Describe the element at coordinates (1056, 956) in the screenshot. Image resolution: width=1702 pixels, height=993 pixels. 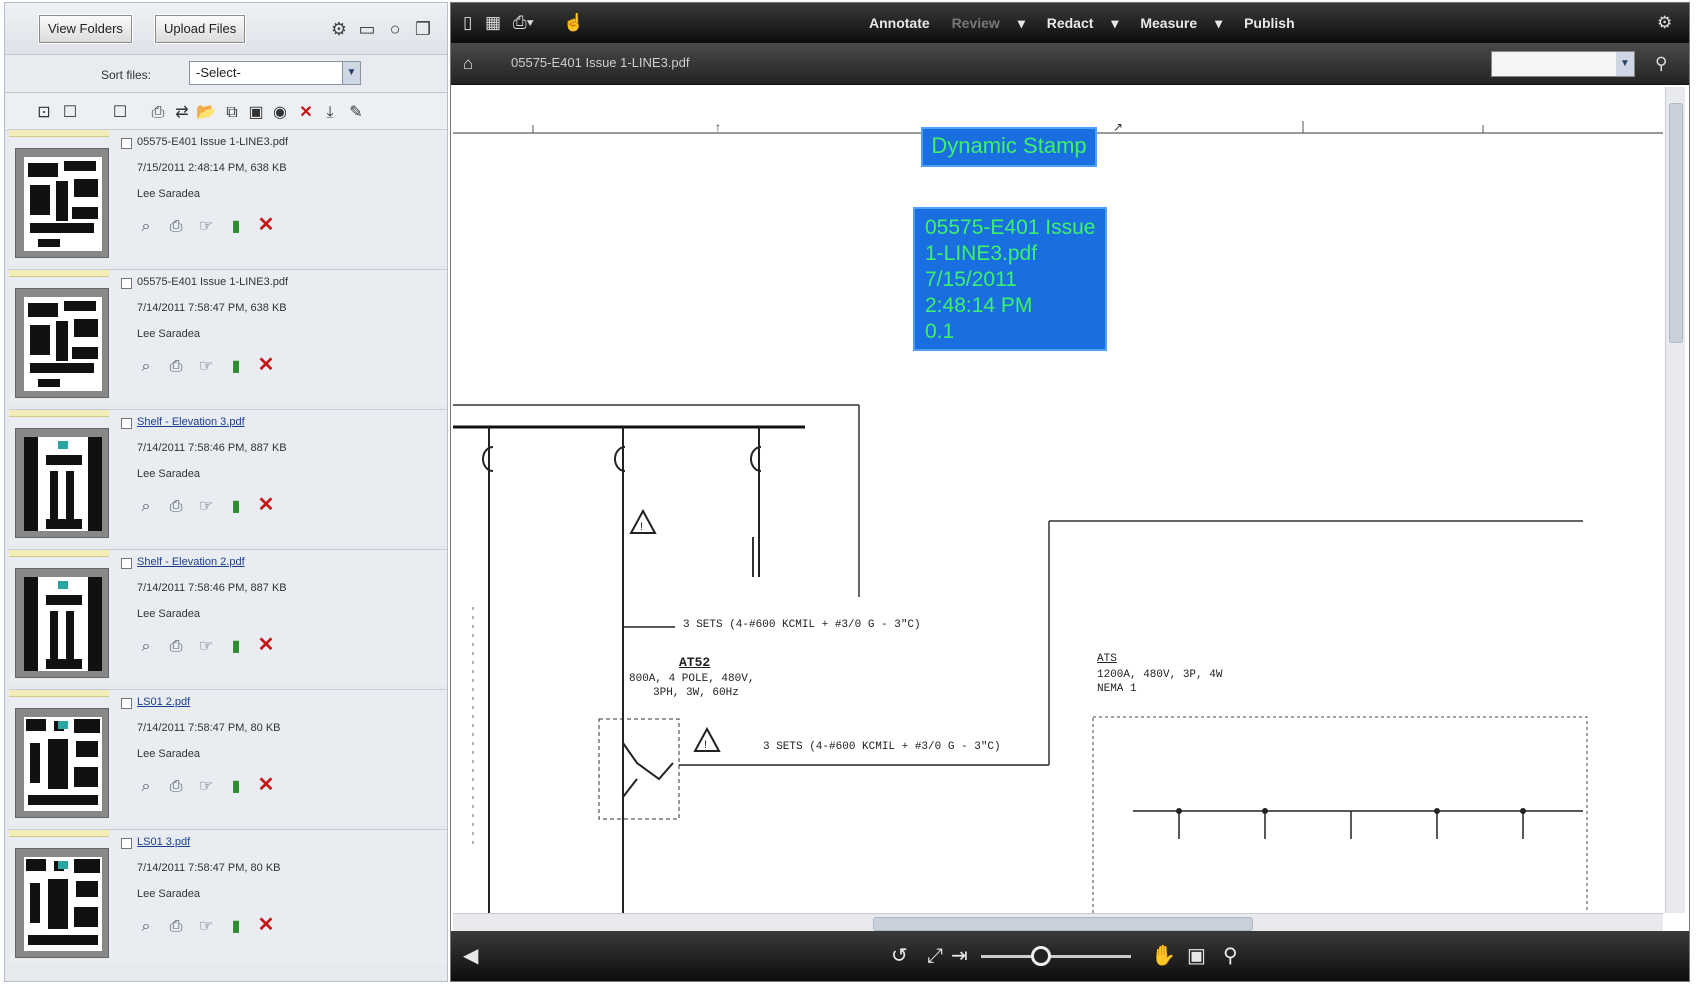
I see `zoom-slider` at that location.